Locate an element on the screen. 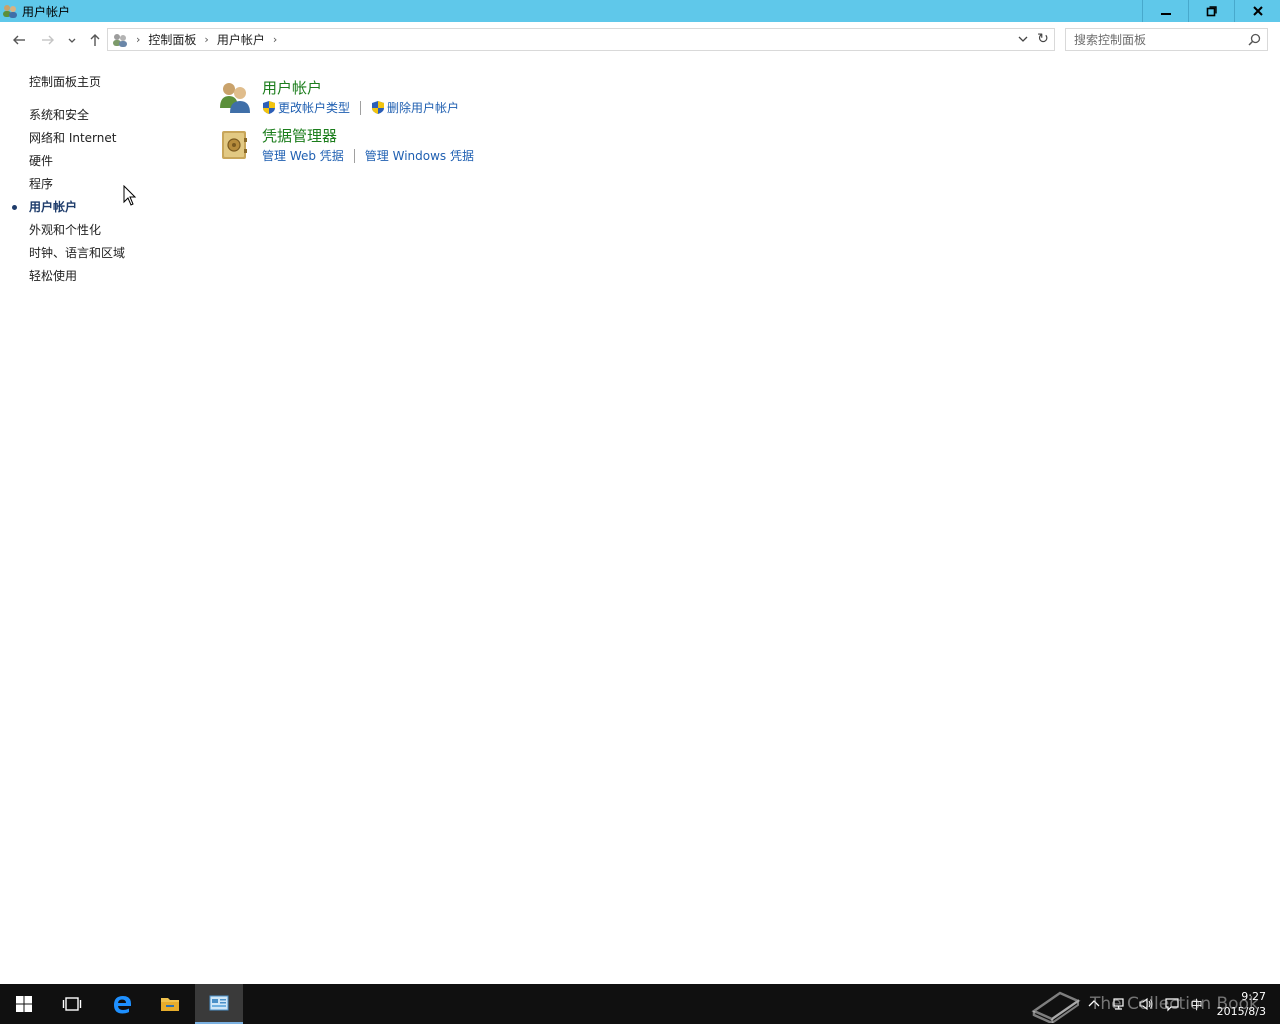 Image resolution: width=1280 pixels, height=1024 pixels. category-title: 用户帐户 is located at coordinates (360, 88).